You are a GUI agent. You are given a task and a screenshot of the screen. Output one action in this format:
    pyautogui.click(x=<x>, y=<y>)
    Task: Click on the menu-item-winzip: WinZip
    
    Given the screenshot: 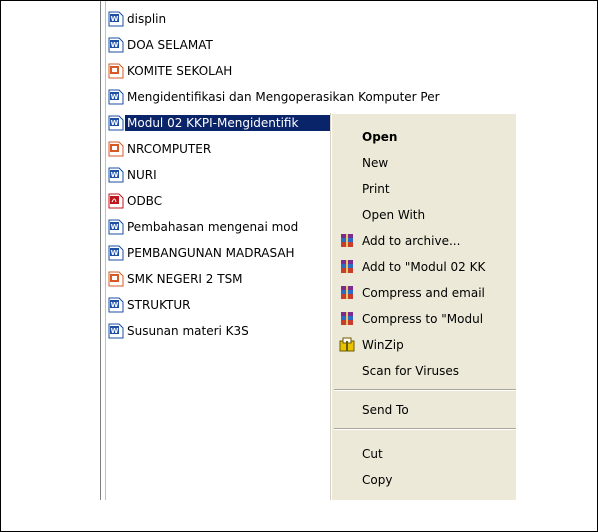 What is the action you would take?
    pyautogui.click(x=424, y=345)
    